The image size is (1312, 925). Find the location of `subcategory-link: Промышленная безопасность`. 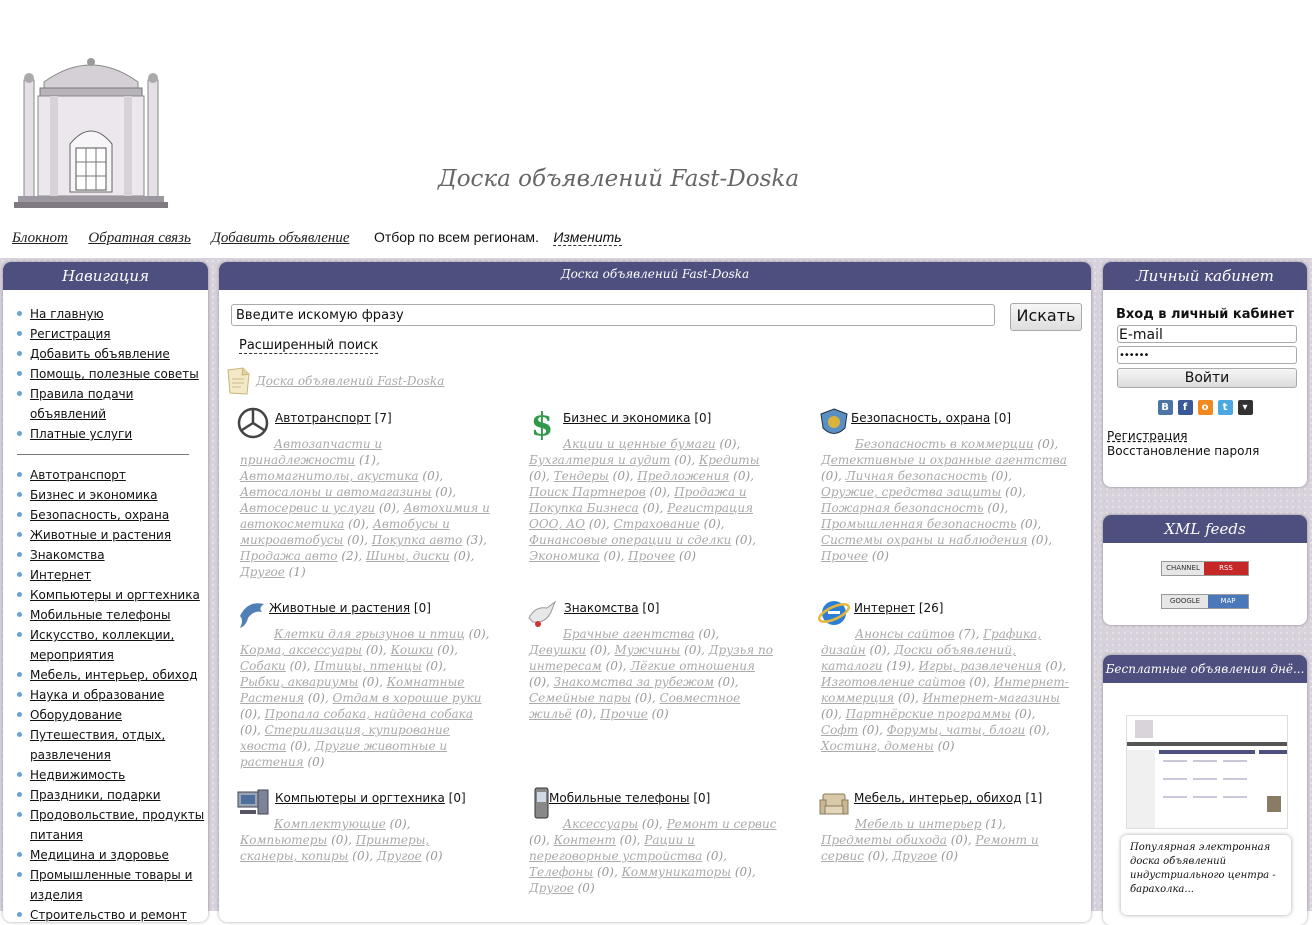

subcategory-link: Промышленная безопасность is located at coordinates (919, 524).